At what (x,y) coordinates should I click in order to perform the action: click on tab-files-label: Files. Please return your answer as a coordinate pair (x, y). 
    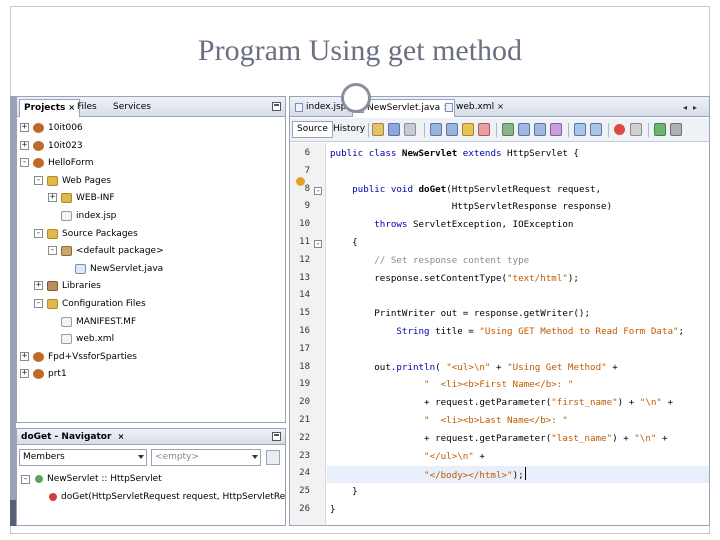
    Looking at the image, I should click on (87, 107).